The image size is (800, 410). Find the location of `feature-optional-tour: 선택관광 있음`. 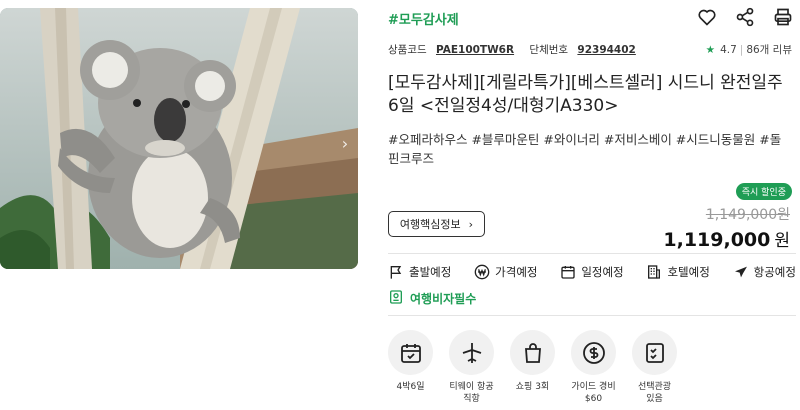

feature-optional-tour: 선택관광 있음 is located at coordinates (654, 367).